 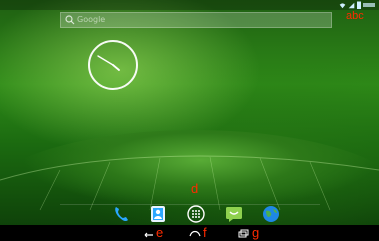 I want to click on annotation-label-e: e, so click(x=160, y=232).